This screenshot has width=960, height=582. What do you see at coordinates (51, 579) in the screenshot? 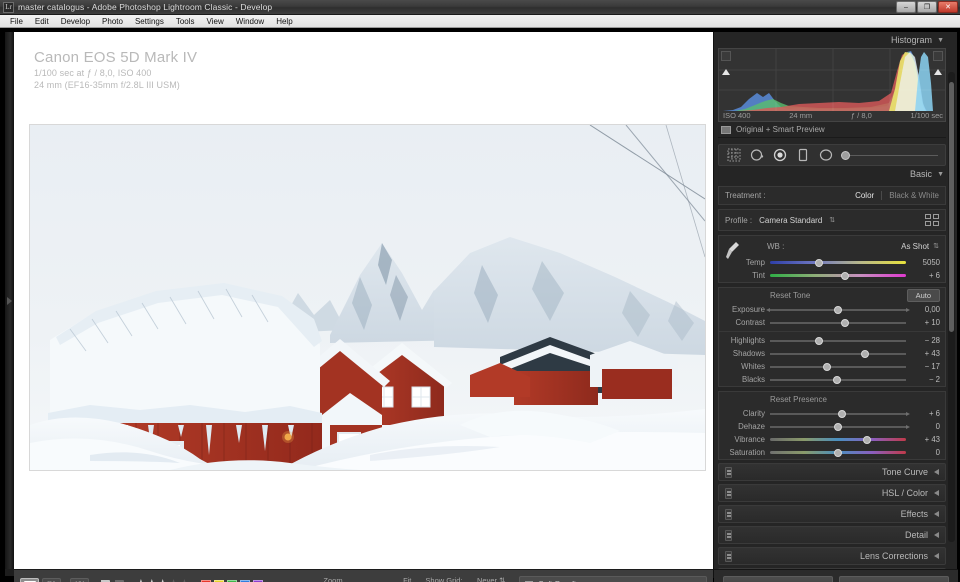
I see `before-after-button: RA` at bounding box center [51, 579].